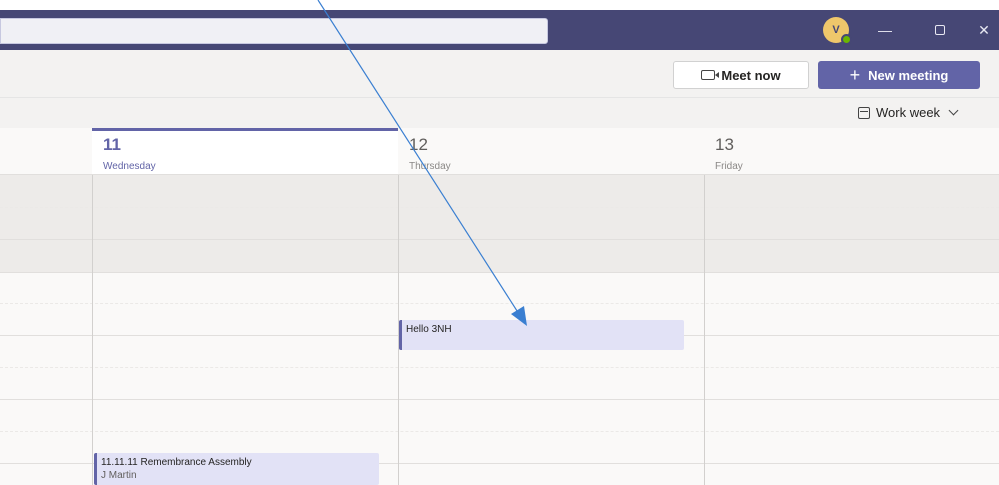  I want to click on event-organizer: J Martin, so click(119, 475).